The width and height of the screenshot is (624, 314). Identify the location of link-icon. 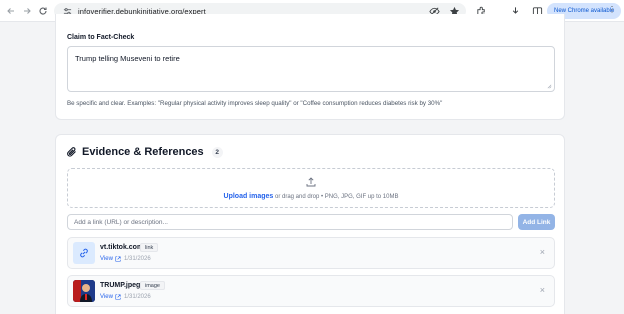
(84, 253).